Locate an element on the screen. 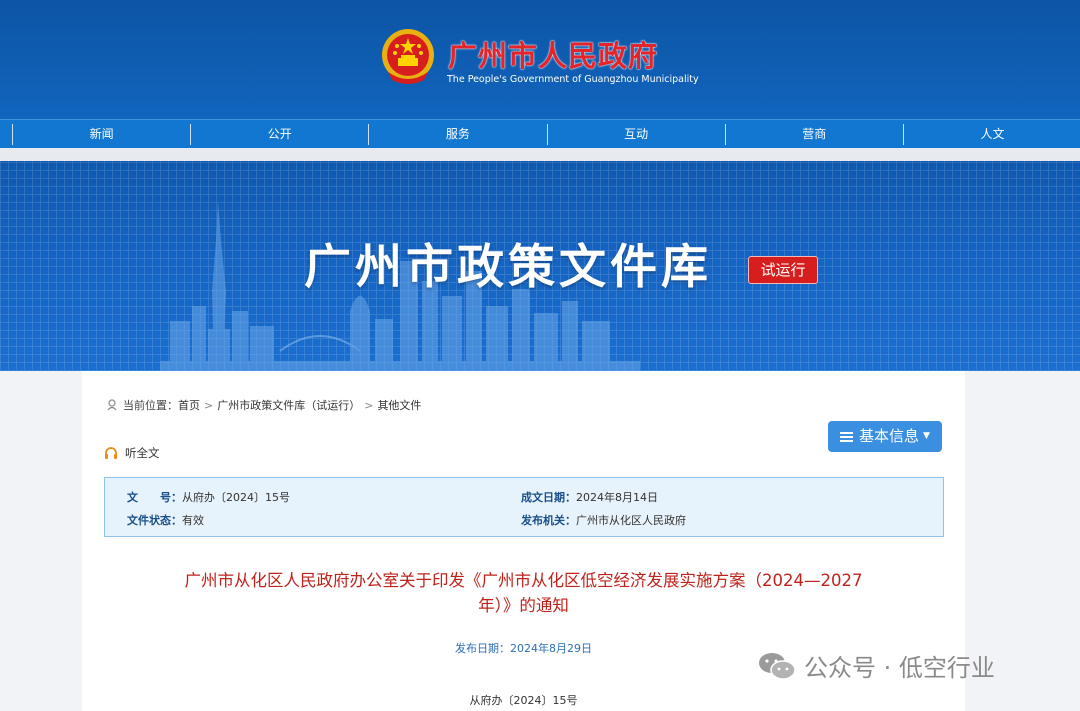 This screenshot has height=711, width=1080. national-emblem-icon is located at coordinates (408, 56).